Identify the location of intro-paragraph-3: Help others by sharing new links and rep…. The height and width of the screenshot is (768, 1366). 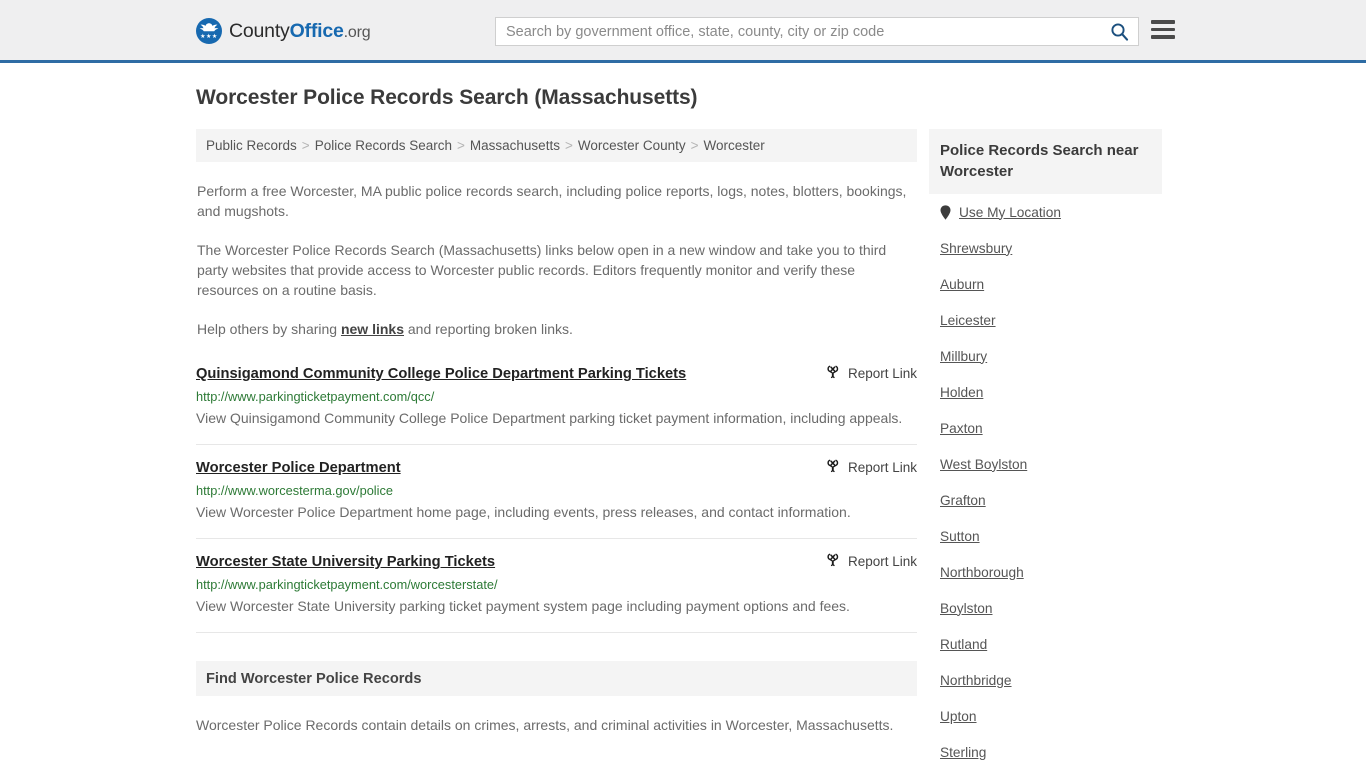
(556, 329).